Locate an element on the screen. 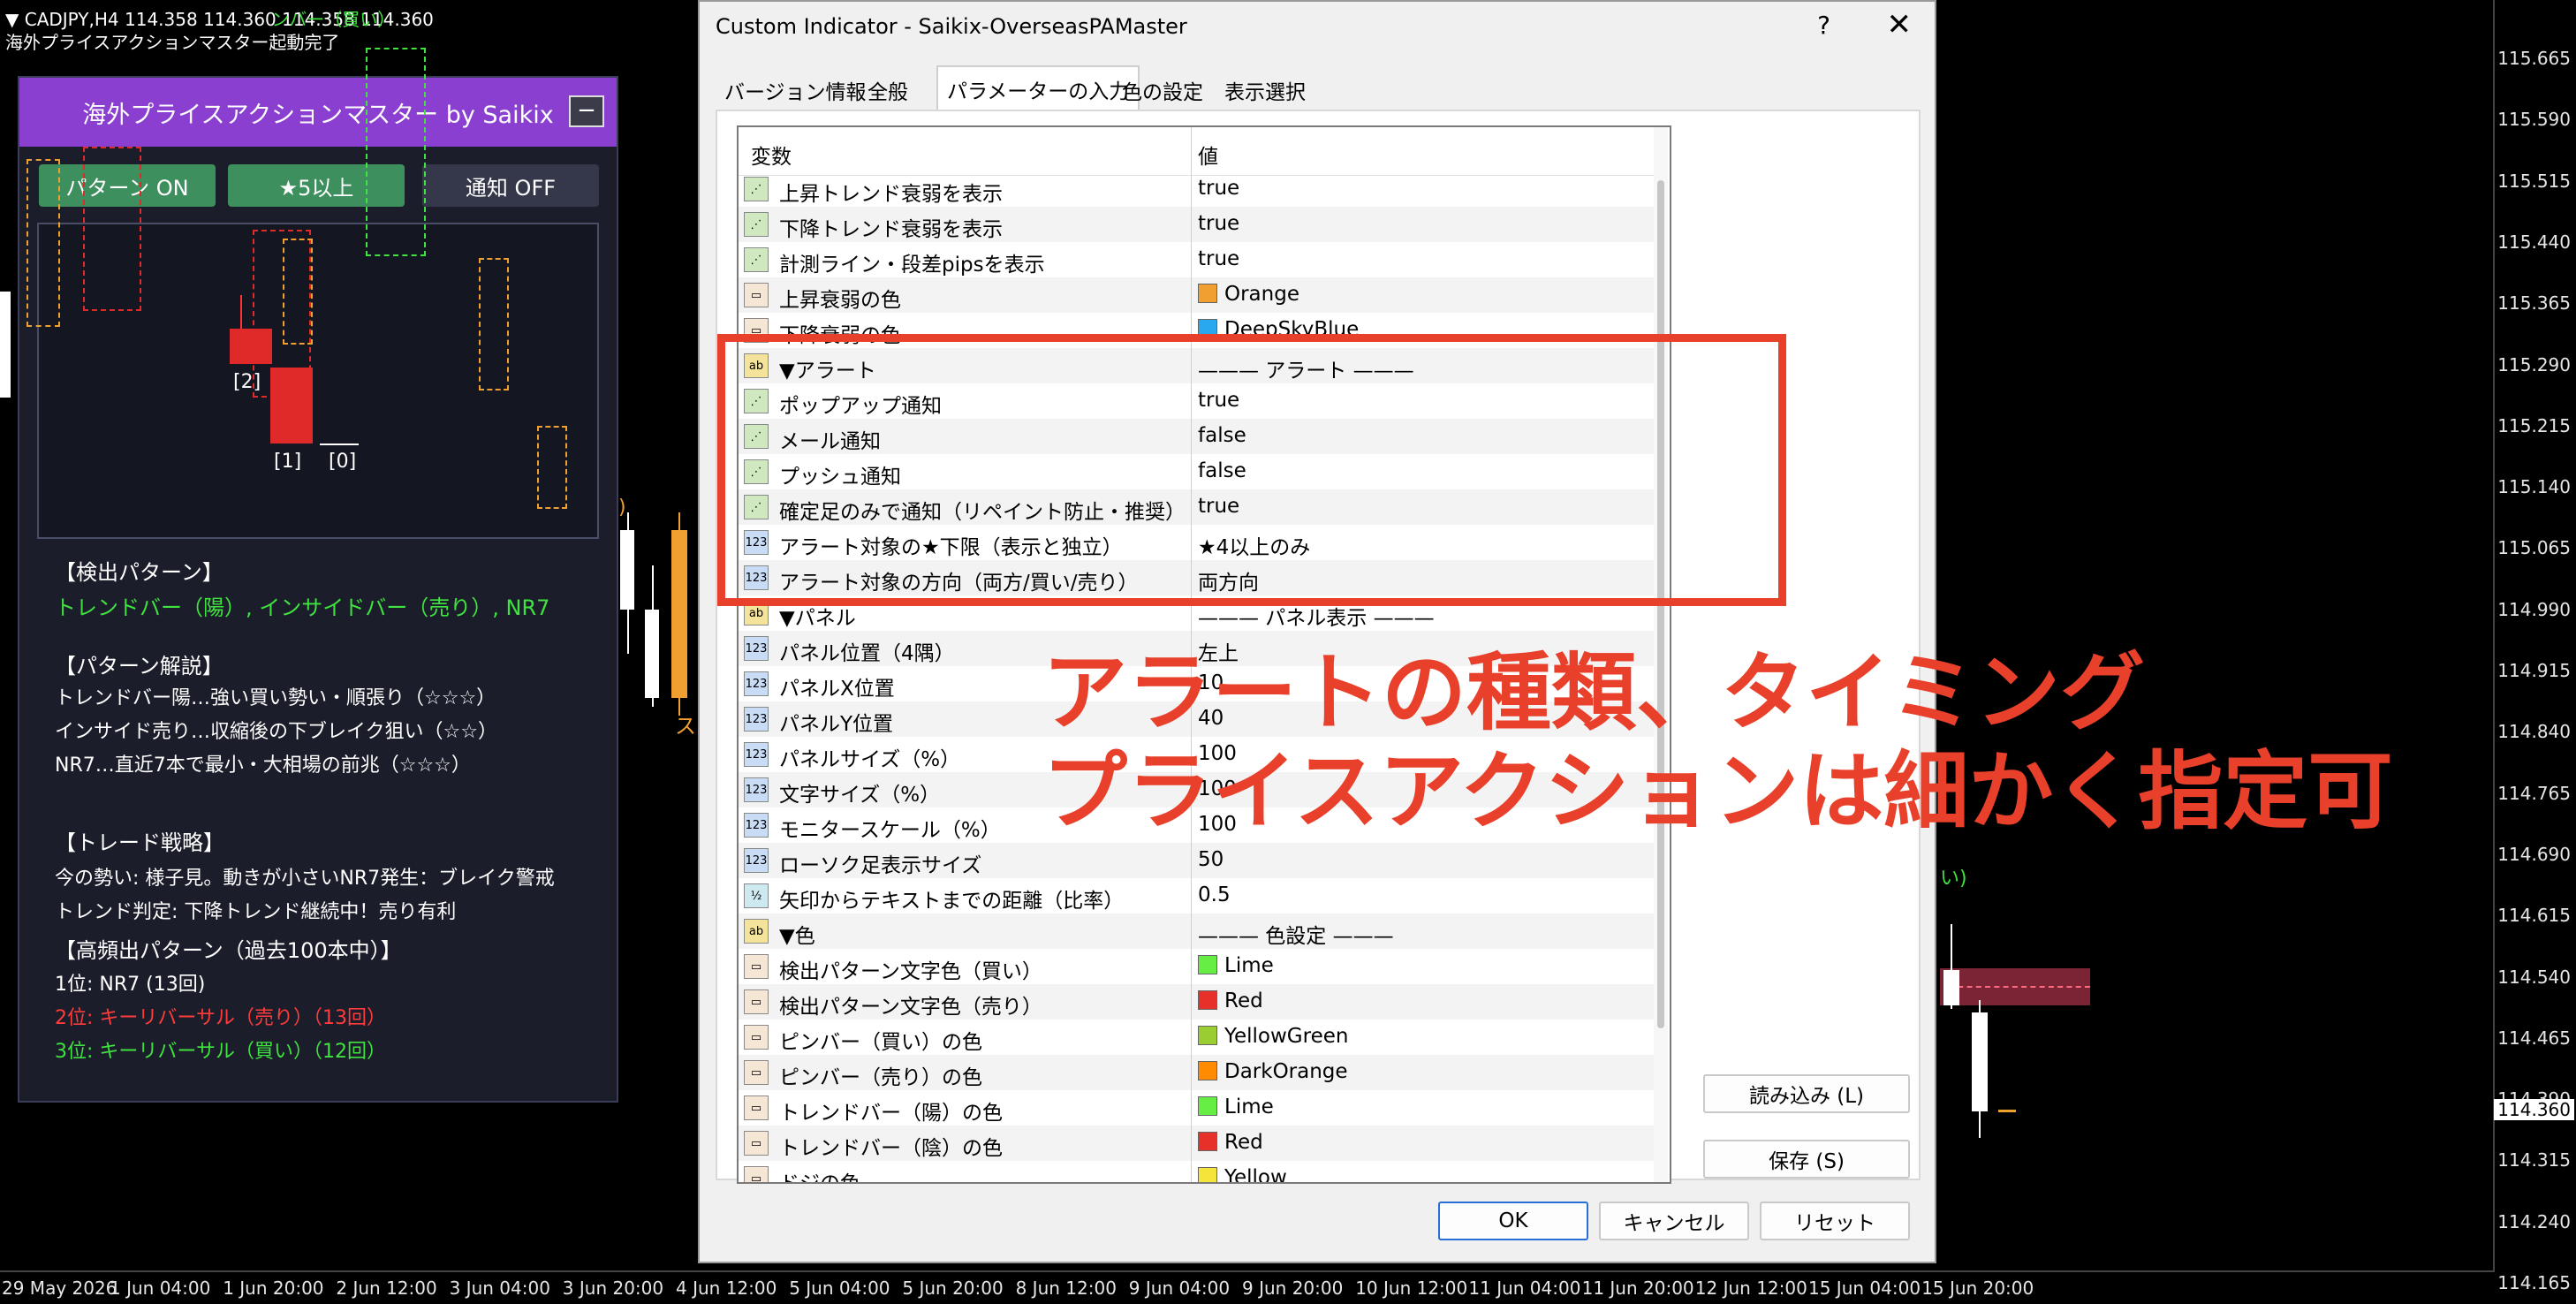 Image resolution: width=2576 pixels, height=1304 pixels. price-tick-label: 114.165 is located at coordinates (2534, 1282).